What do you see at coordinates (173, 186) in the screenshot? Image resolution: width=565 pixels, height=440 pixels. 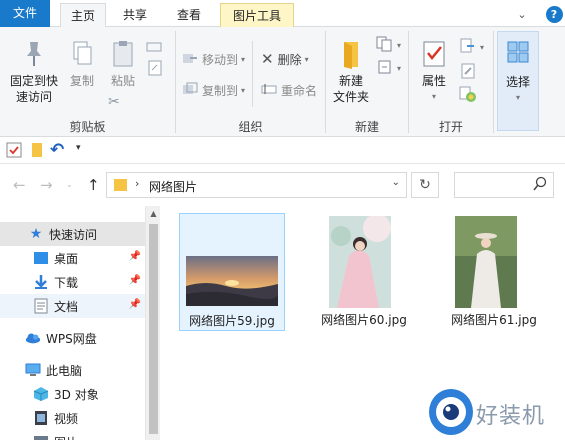 I see `breadcrumb-current-folder: 网络图片` at bounding box center [173, 186].